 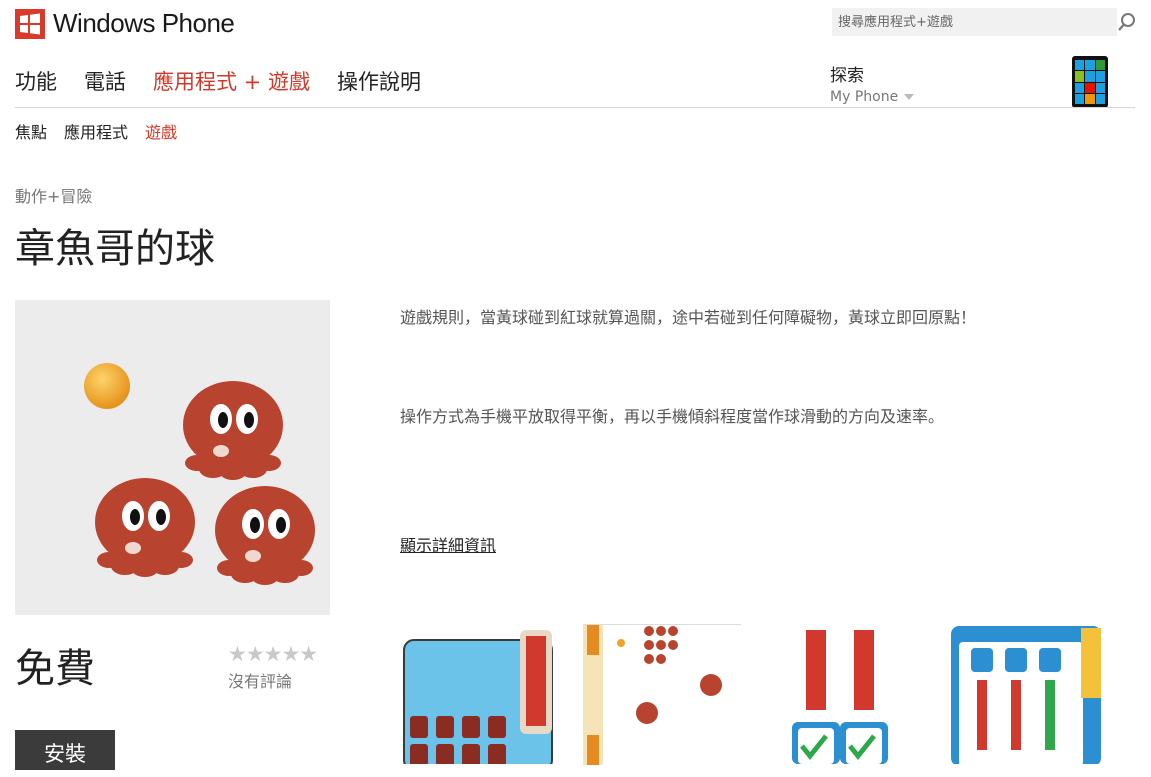 I want to click on nav-help: 操作說明, so click(x=379, y=81).